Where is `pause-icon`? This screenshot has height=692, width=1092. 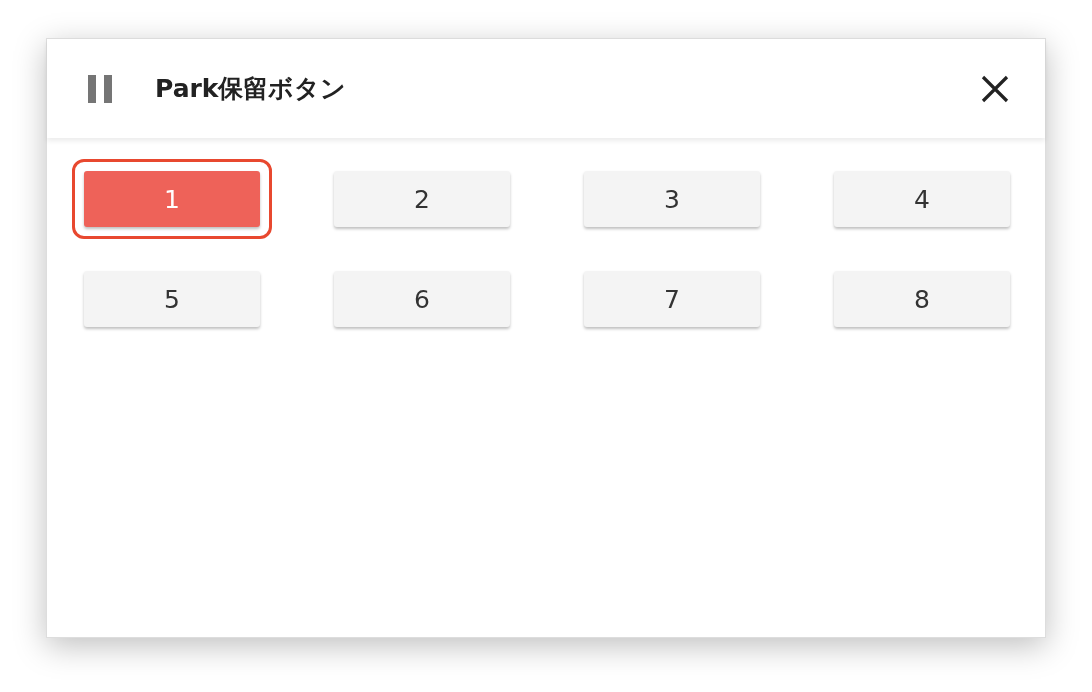 pause-icon is located at coordinates (100, 88).